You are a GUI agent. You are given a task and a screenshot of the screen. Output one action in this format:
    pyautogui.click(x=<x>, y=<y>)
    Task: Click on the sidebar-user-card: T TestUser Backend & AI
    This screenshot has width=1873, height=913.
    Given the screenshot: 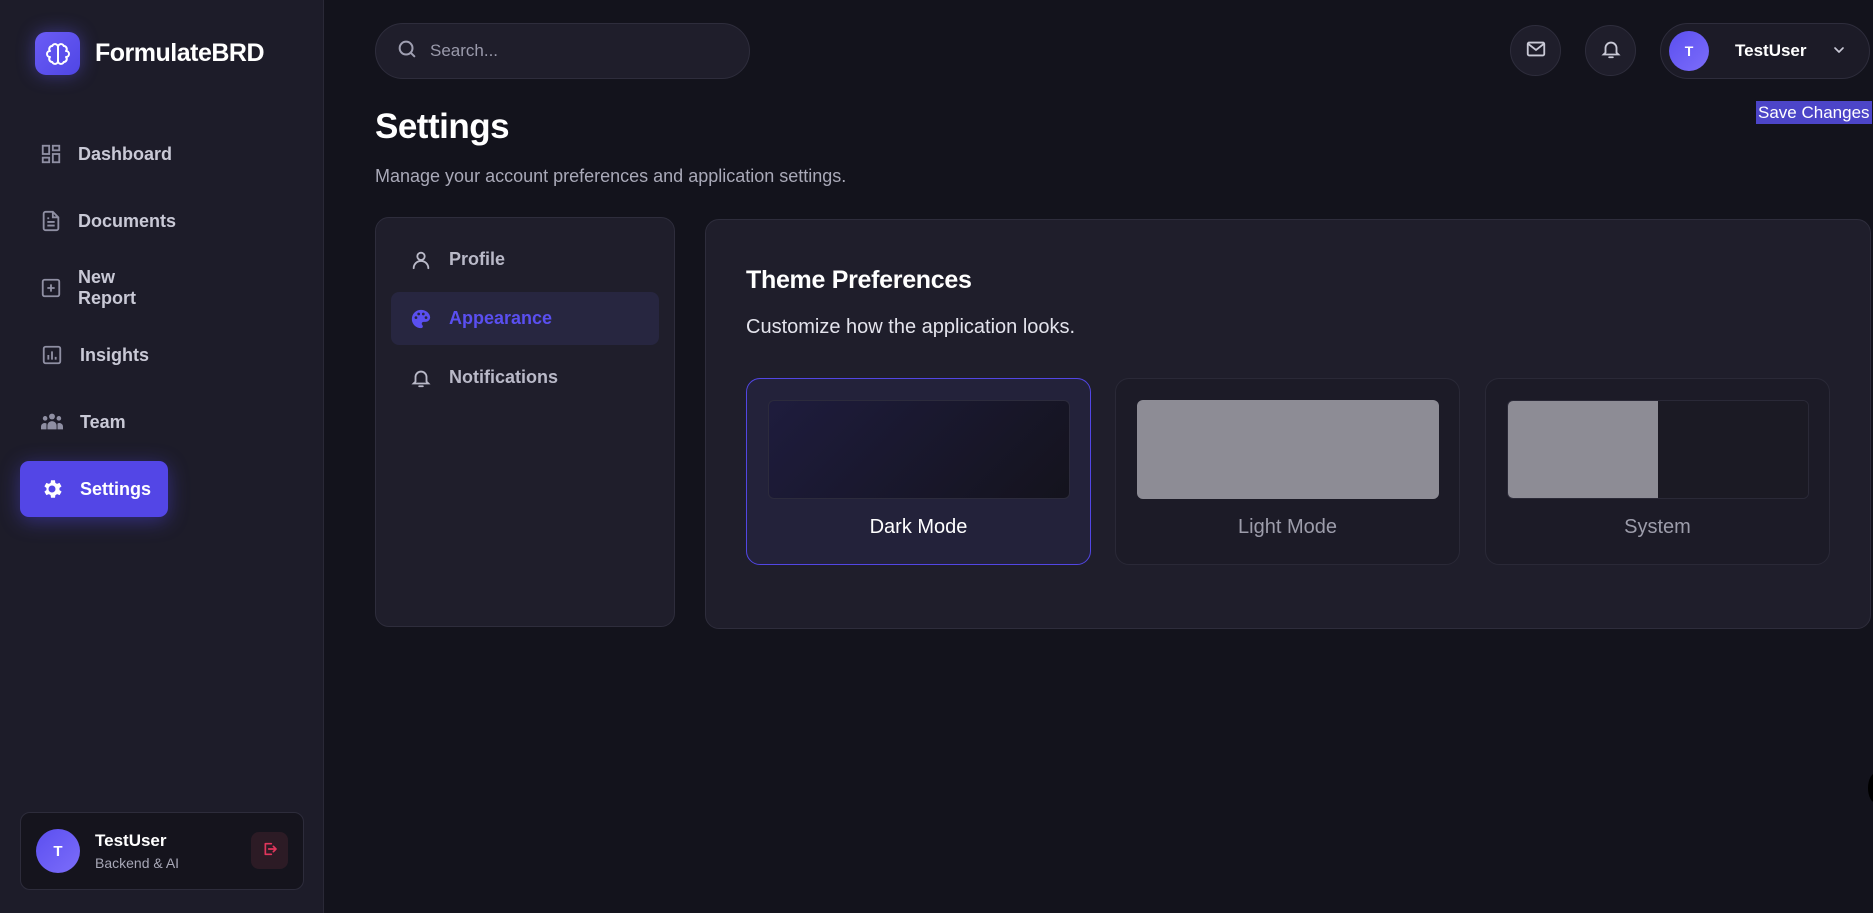 What is the action you would take?
    pyautogui.click(x=162, y=851)
    